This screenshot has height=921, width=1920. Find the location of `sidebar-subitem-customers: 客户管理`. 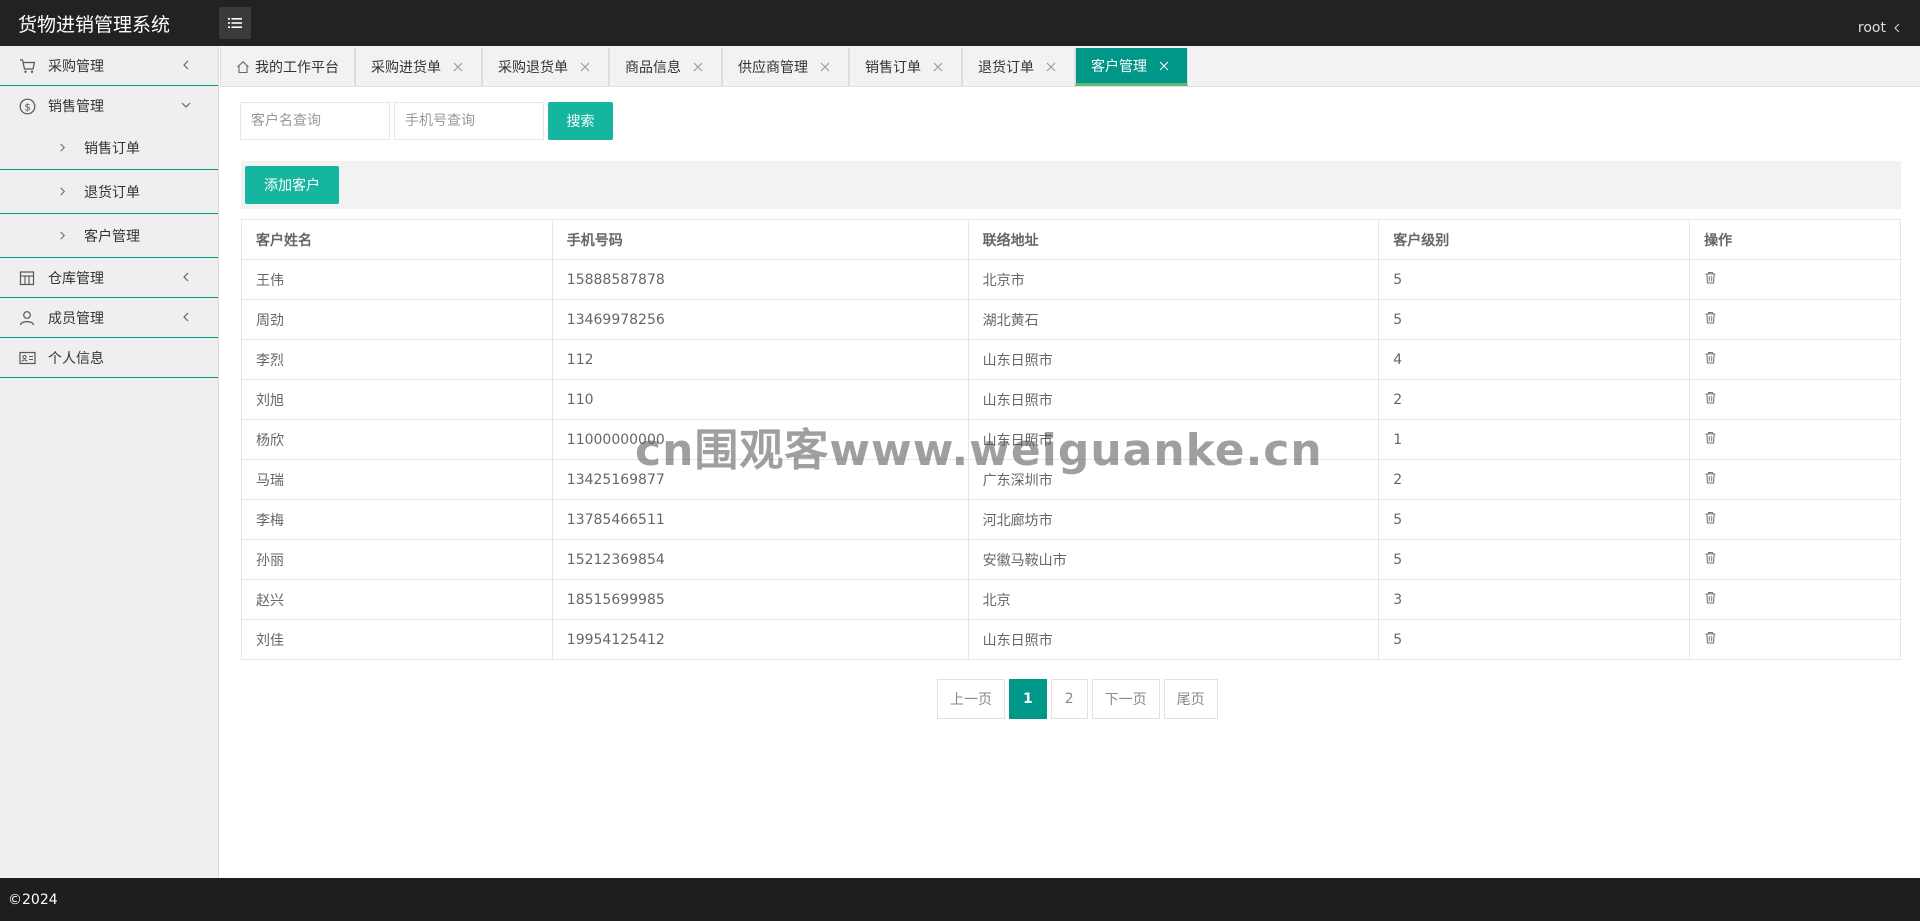

sidebar-subitem-customers: 客户管理 is located at coordinates (109, 236).